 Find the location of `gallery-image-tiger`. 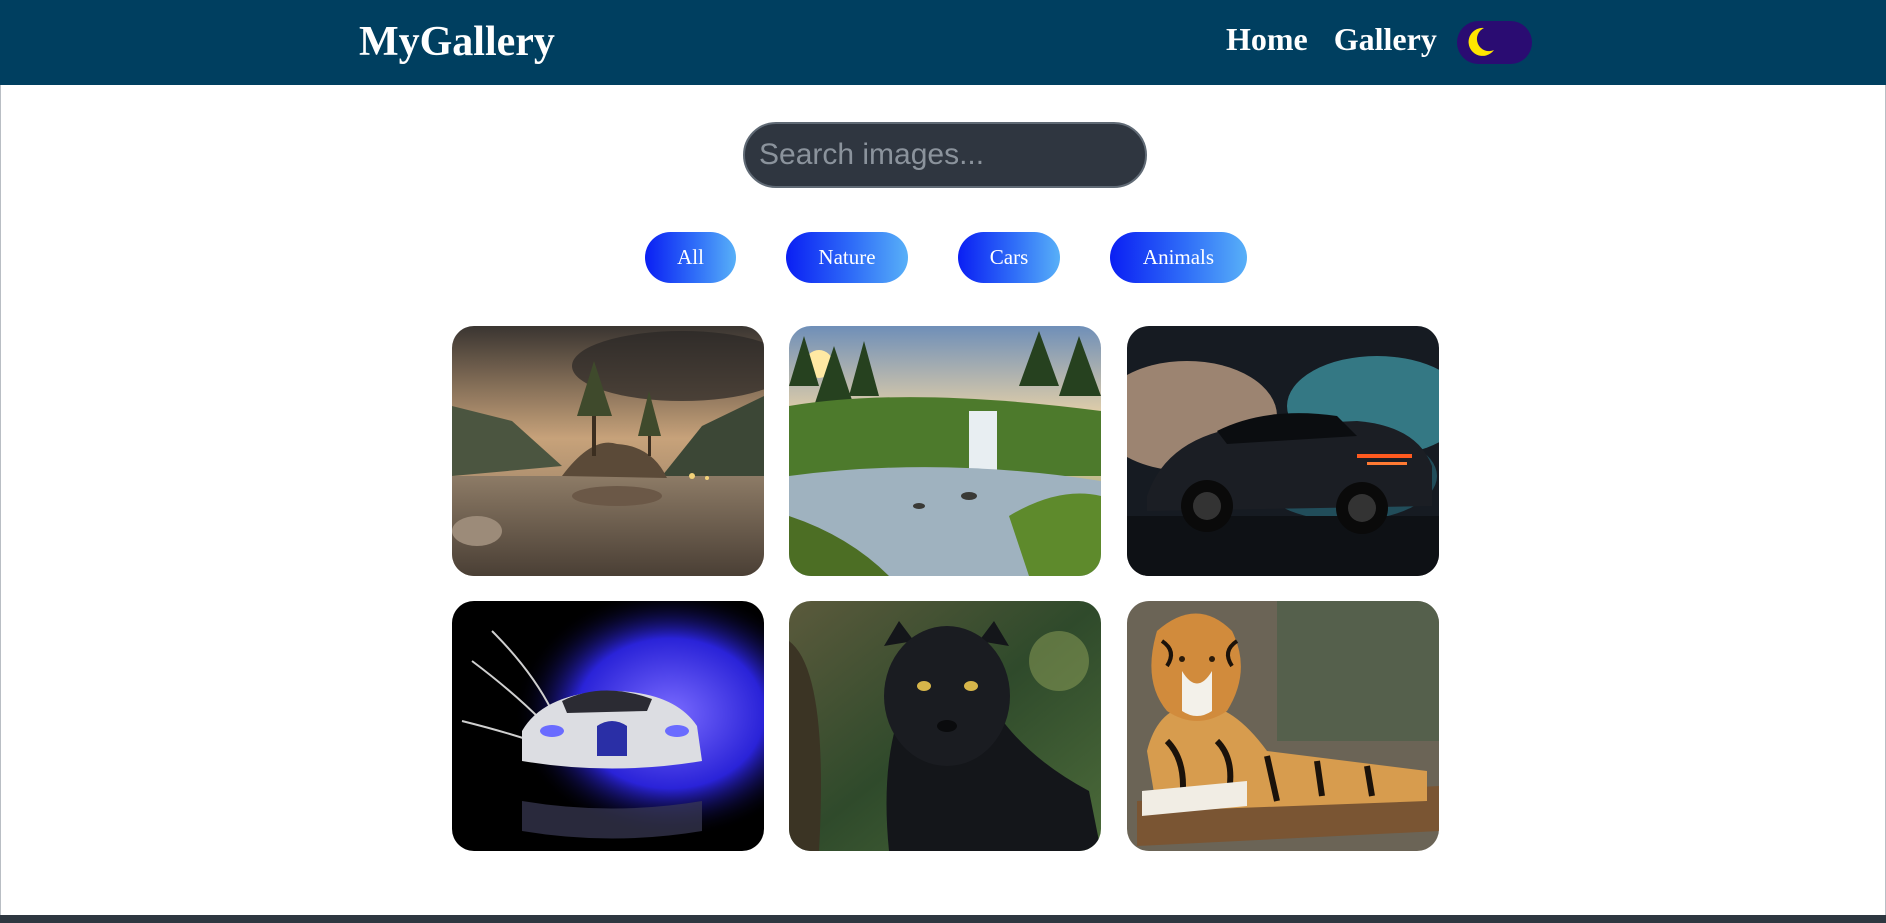

gallery-image-tiger is located at coordinates (1283, 726).